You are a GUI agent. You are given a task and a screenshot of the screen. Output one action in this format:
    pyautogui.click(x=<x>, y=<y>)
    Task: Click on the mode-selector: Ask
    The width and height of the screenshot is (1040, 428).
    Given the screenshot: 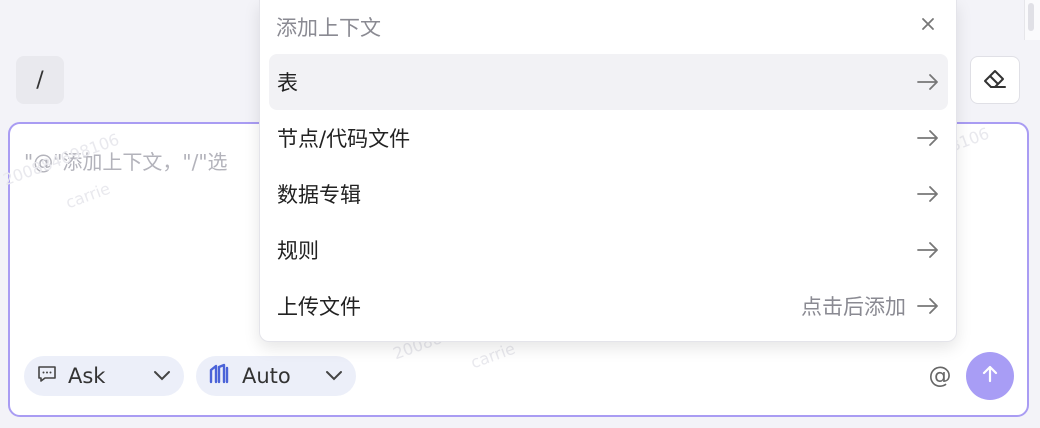 What is the action you would take?
    pyautogui.click(x=104, y=376)
    